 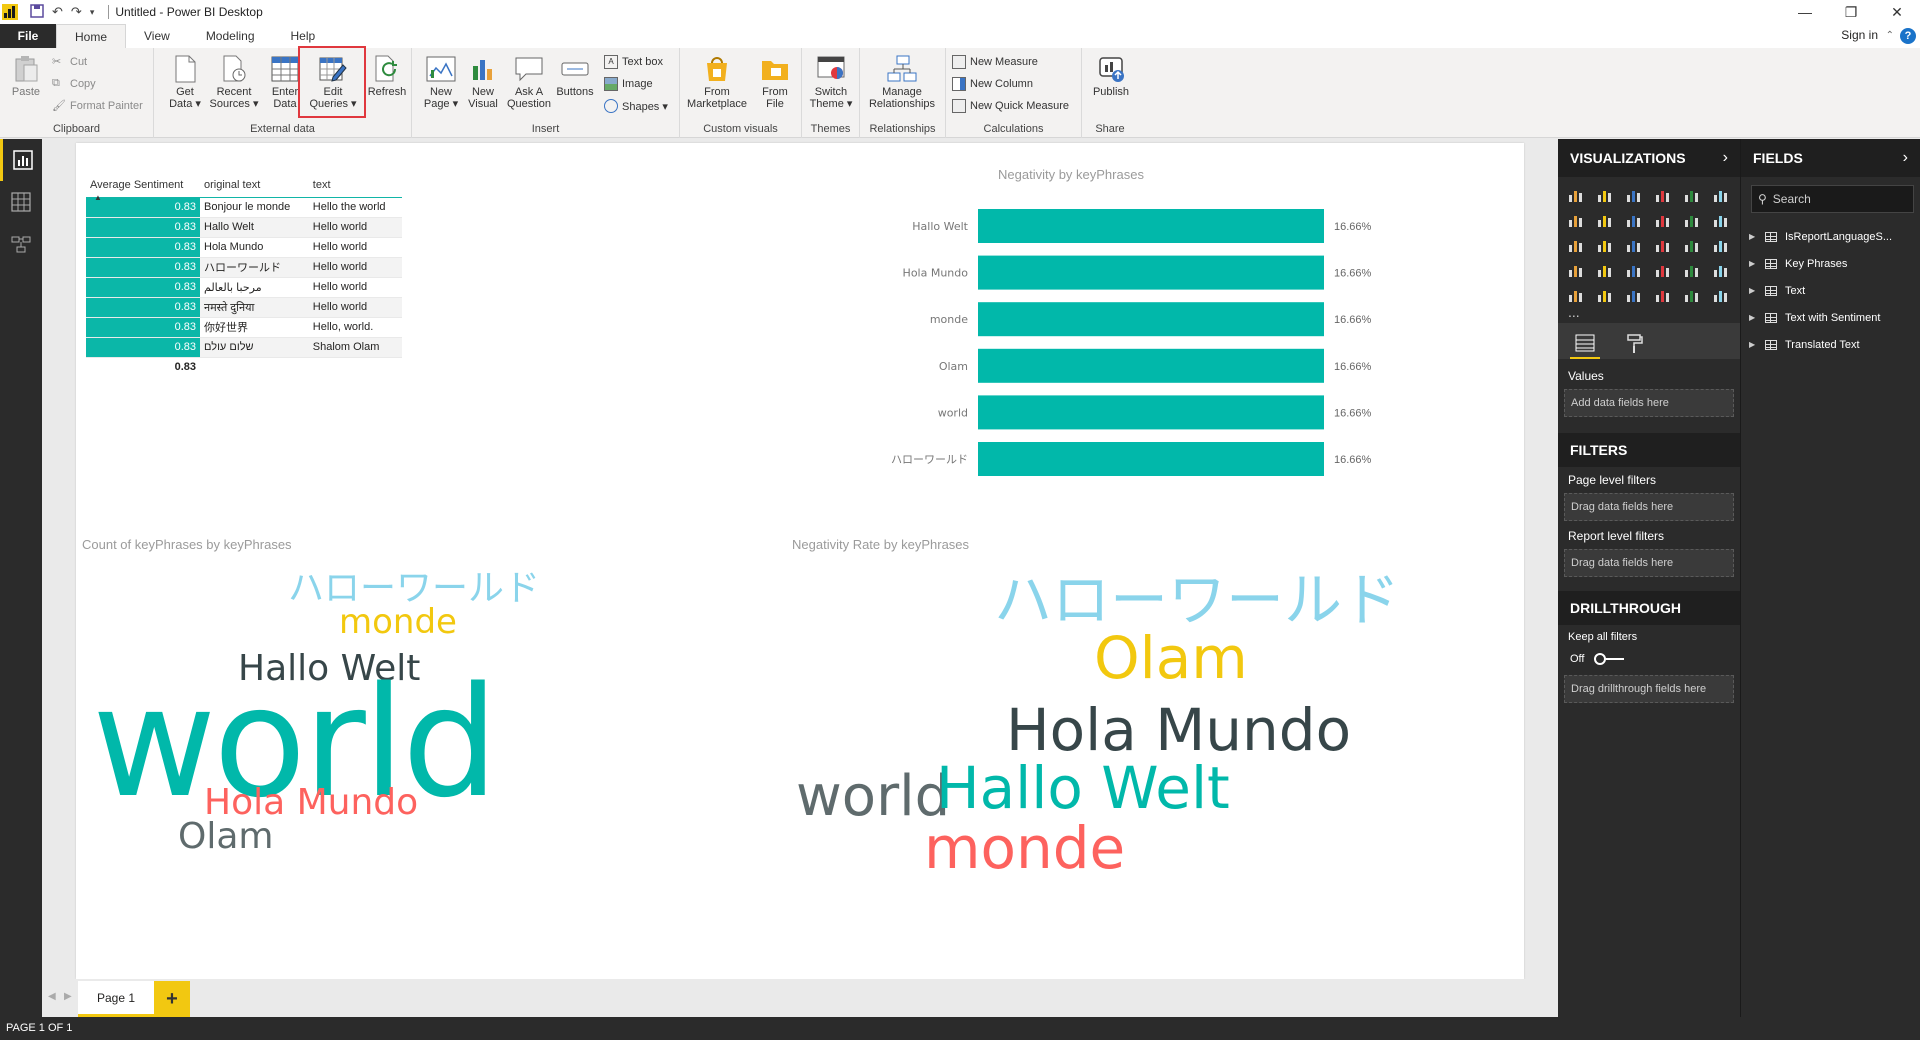 What do you see at coordinates (1693, 295) in the screenshot?
I see `visual-globe-icon` at bounding box center [1693, 295].